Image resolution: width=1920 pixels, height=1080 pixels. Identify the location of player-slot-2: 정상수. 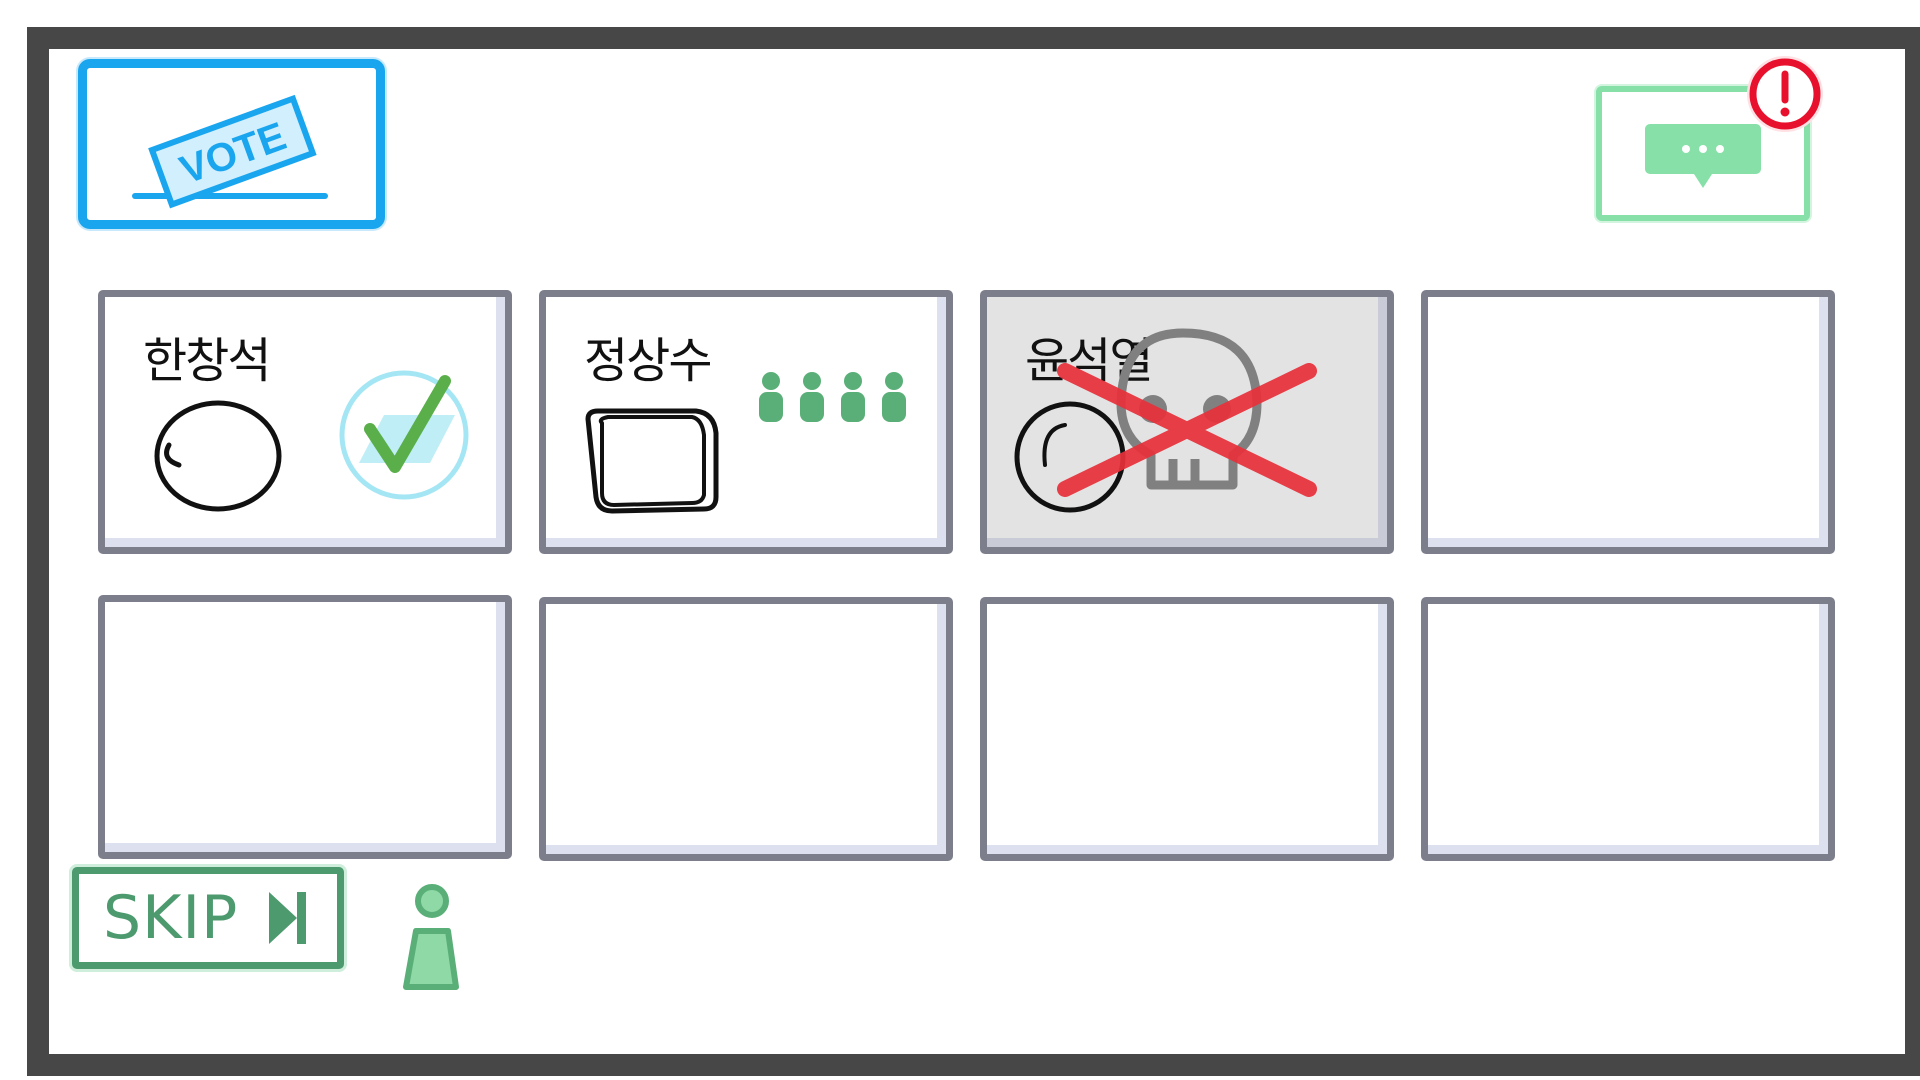
(746, 422).